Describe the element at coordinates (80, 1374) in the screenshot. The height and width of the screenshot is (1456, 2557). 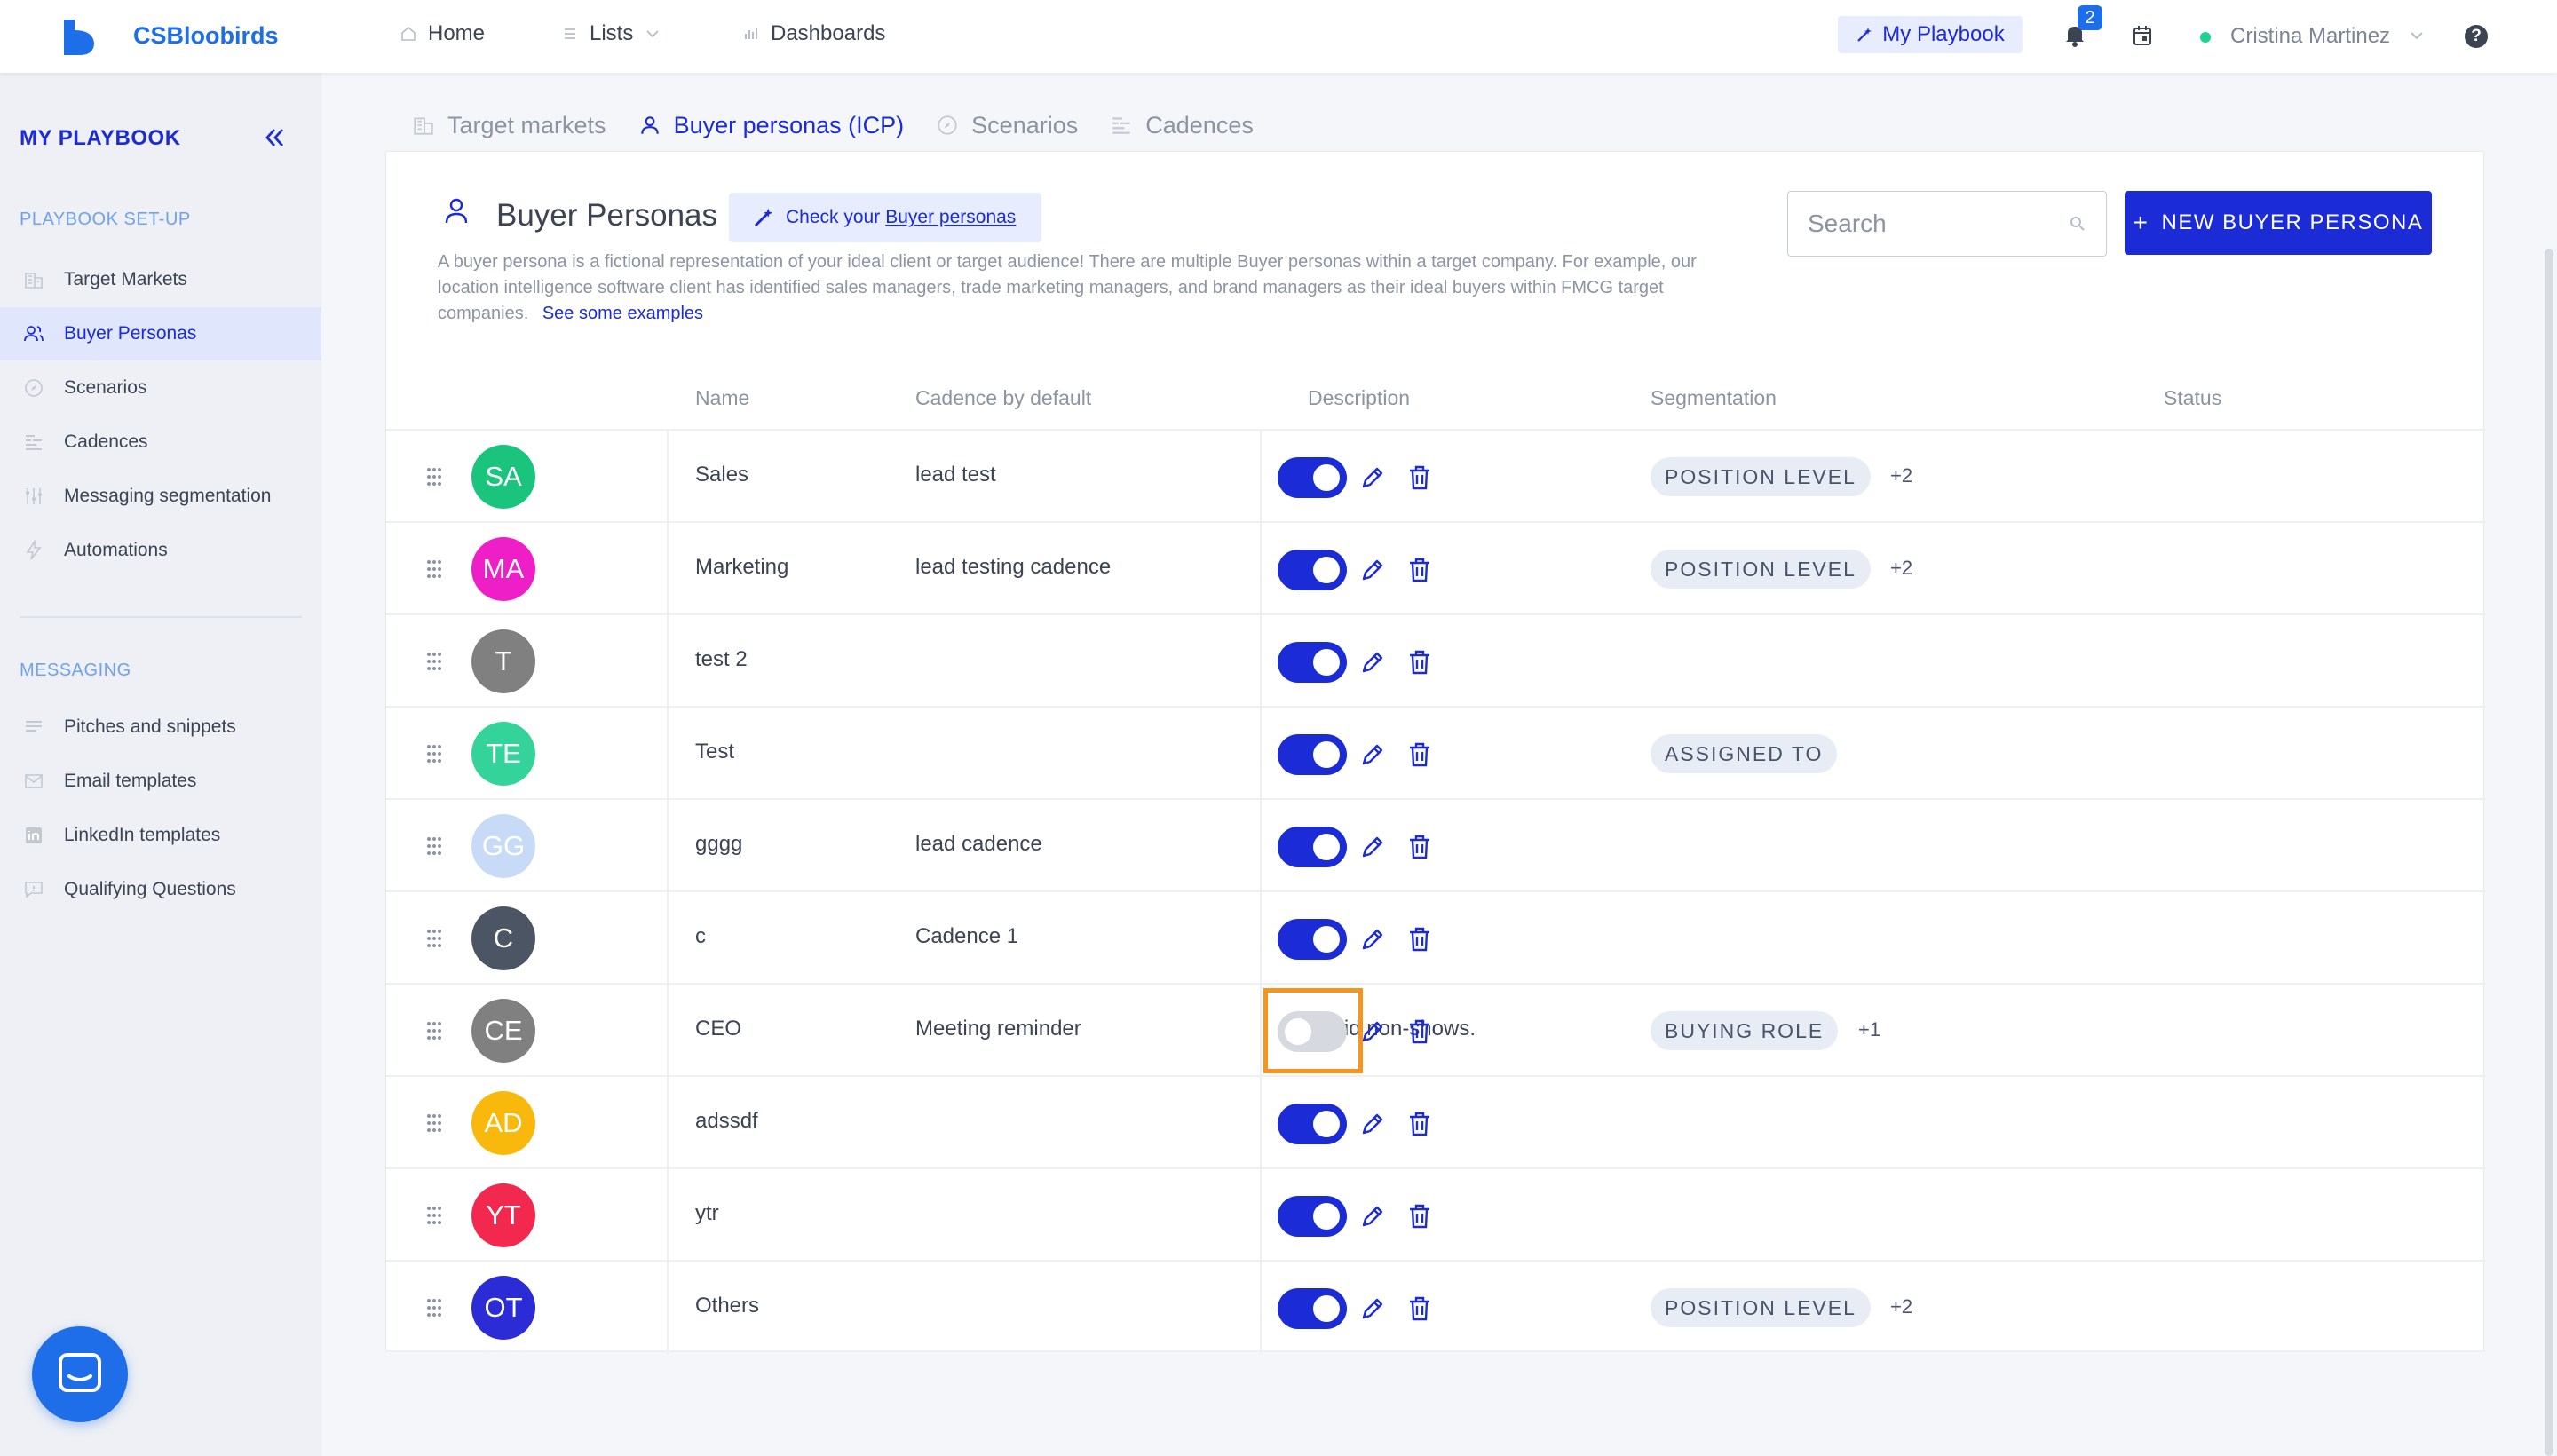
I see `chat-support-button` at that location.